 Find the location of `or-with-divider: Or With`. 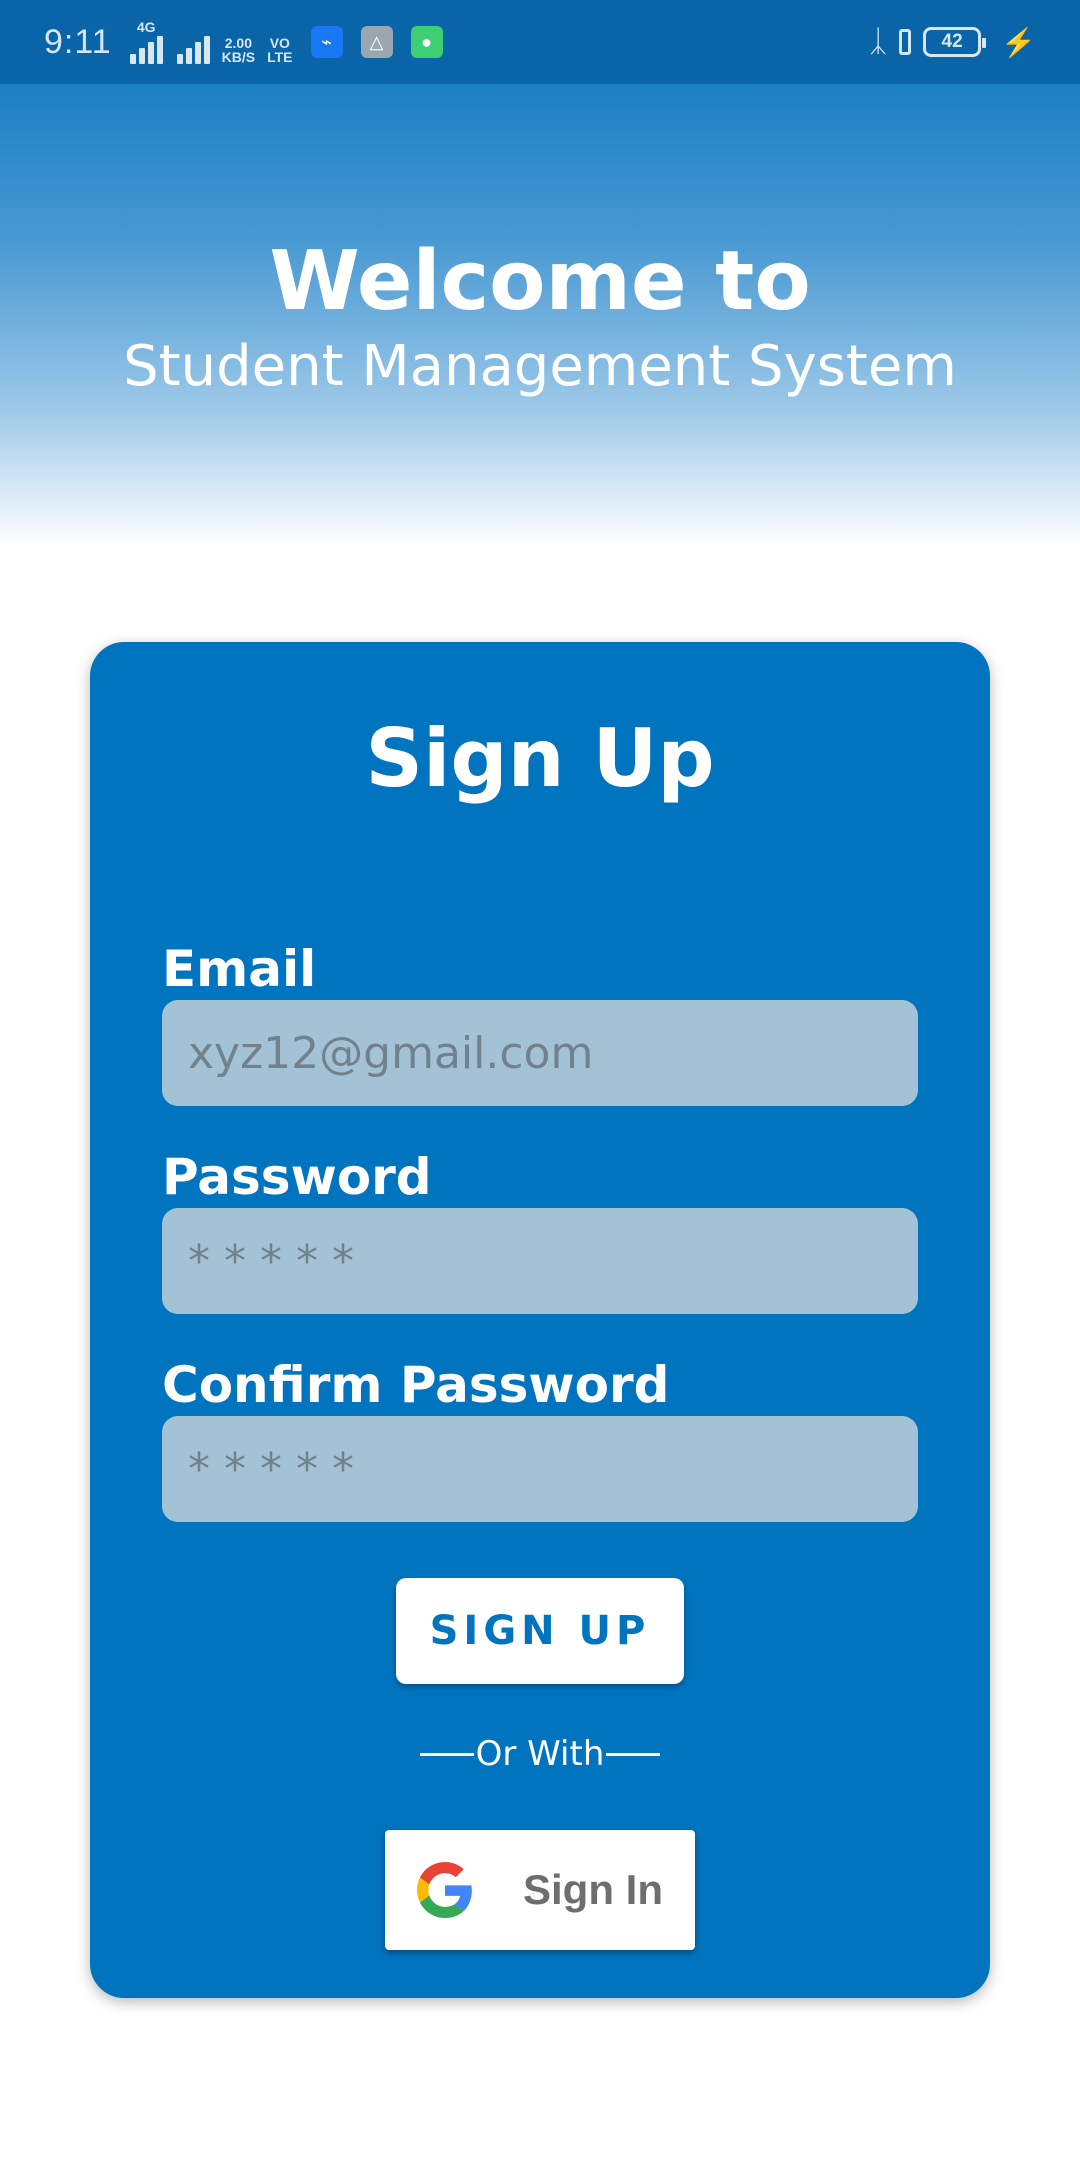

or-with-divider: Or With is located at coordinates (540, 1754).